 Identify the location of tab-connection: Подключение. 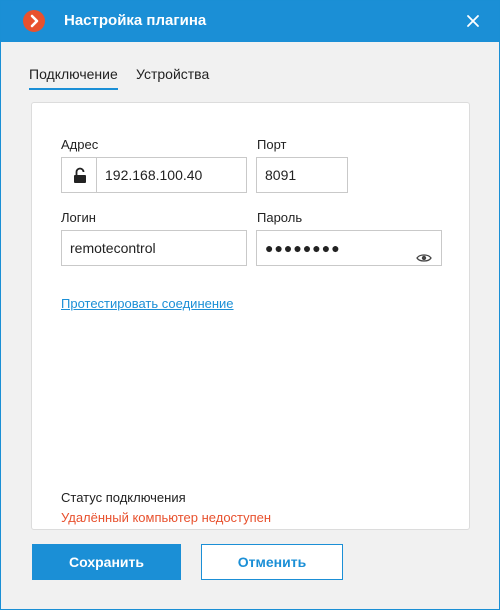
(73, 77).